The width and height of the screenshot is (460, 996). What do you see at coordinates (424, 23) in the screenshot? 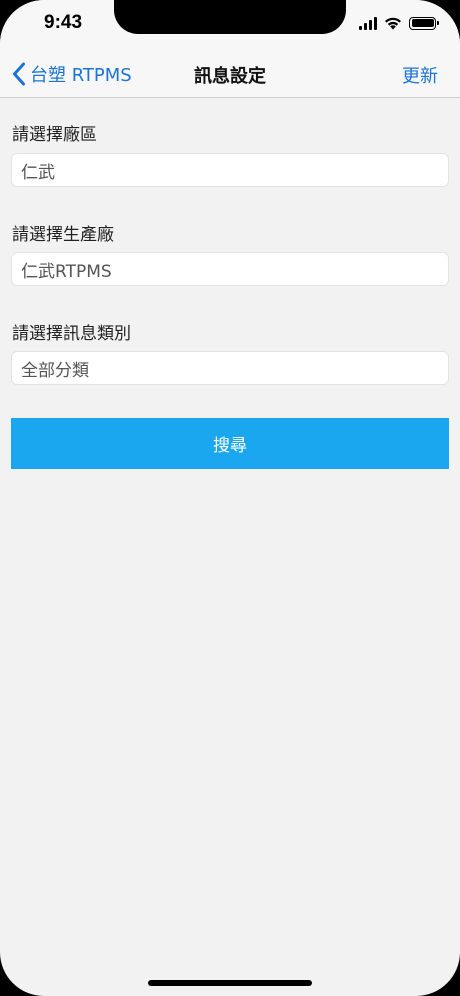
I see `battery-icon` at bounding box center [424, 23].